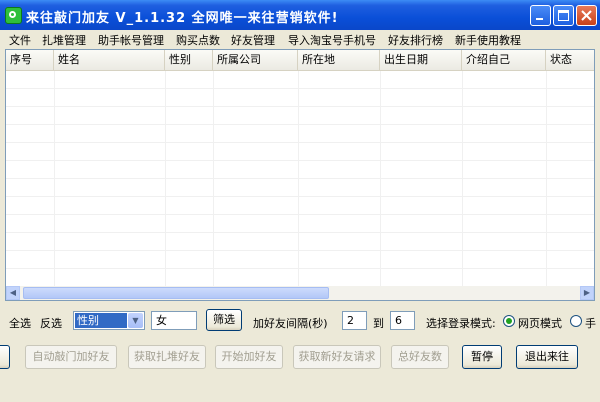  Describe the element at coordinates (189, 60) in the screenshot. I see `column-gender: 性别` at that location.